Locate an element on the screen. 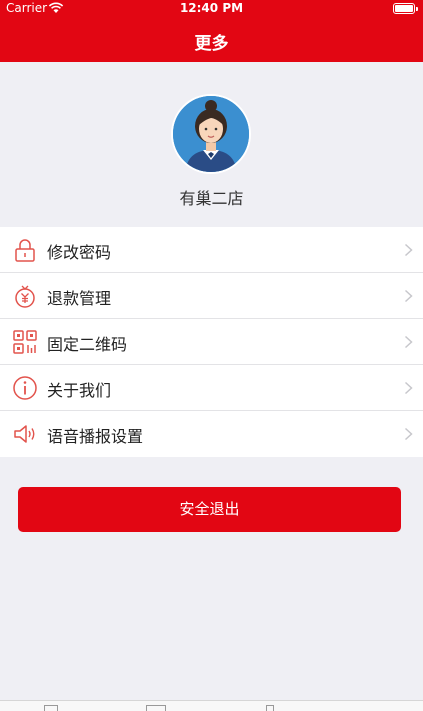  battery-icon is located at coordinates (405, 8).